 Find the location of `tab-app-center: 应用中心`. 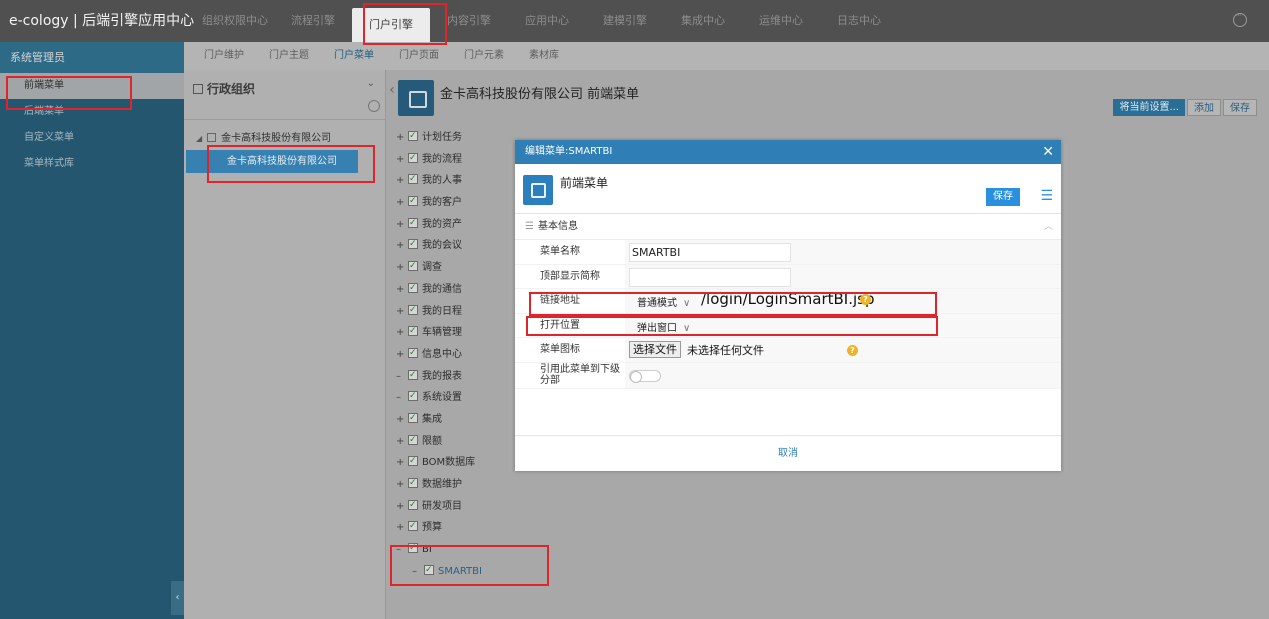

tab-app-center: 应用中心 is located at coordinates (547, 21).